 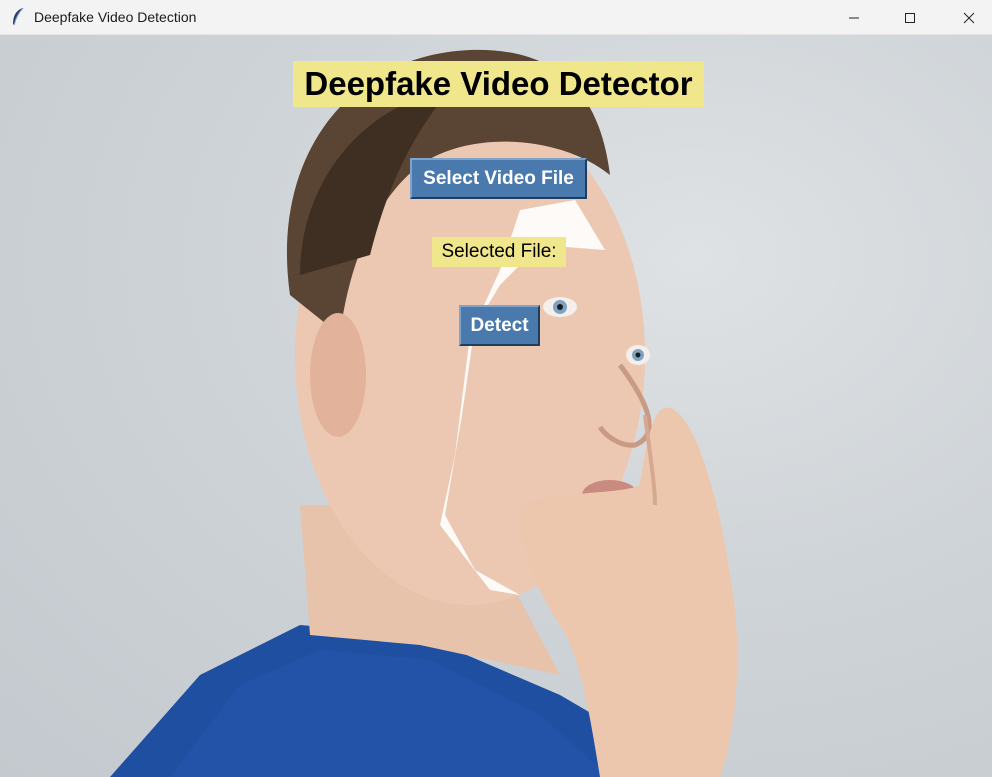 I want to click on close-button, so click(x=969, y=17).